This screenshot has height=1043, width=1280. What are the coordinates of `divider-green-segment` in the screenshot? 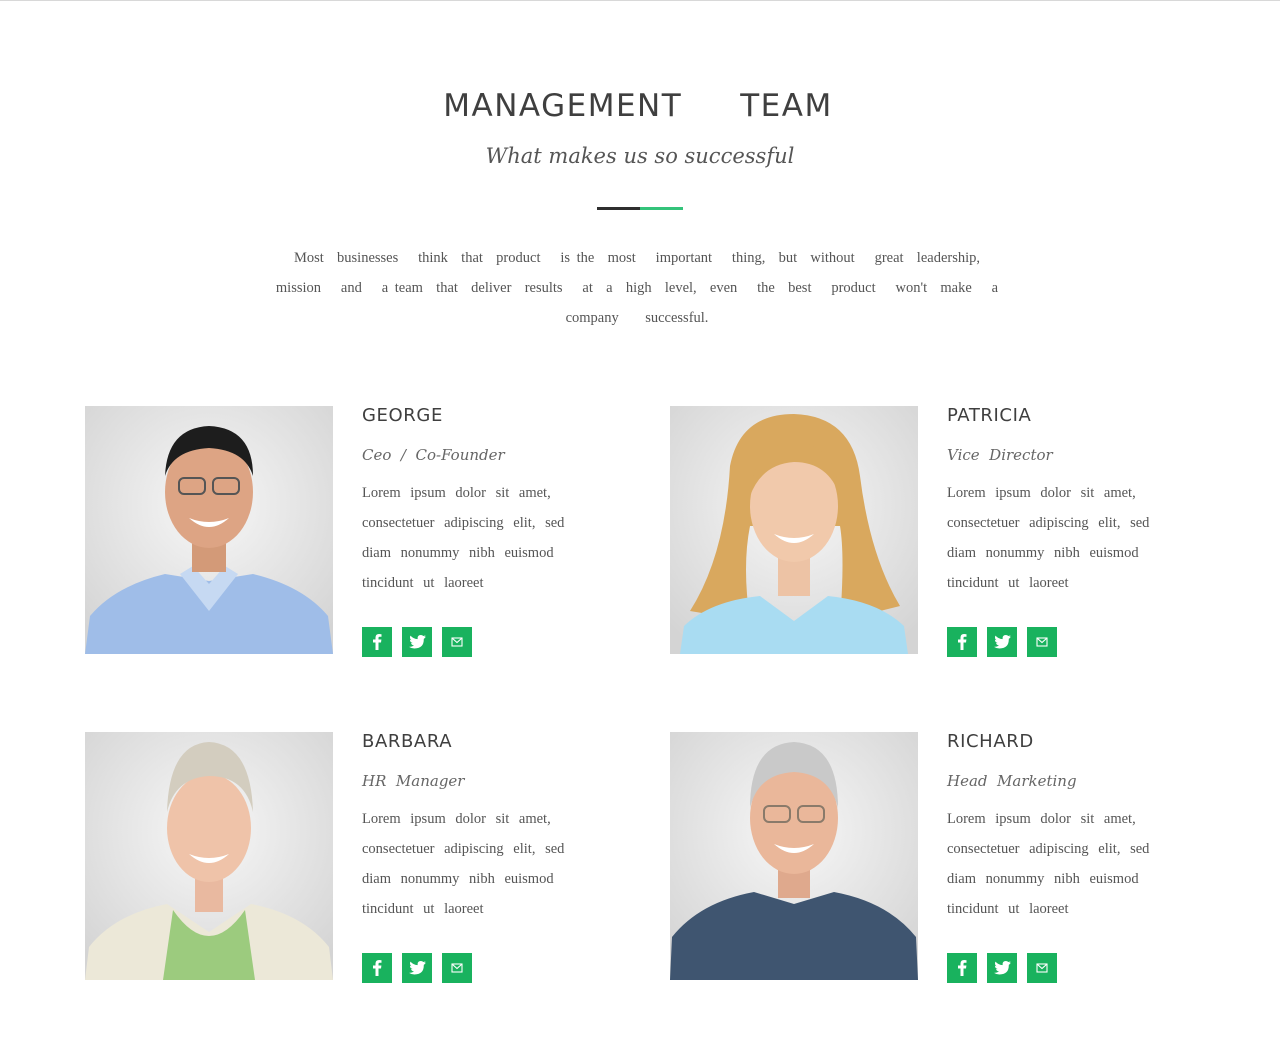 It's located at (661, 208).